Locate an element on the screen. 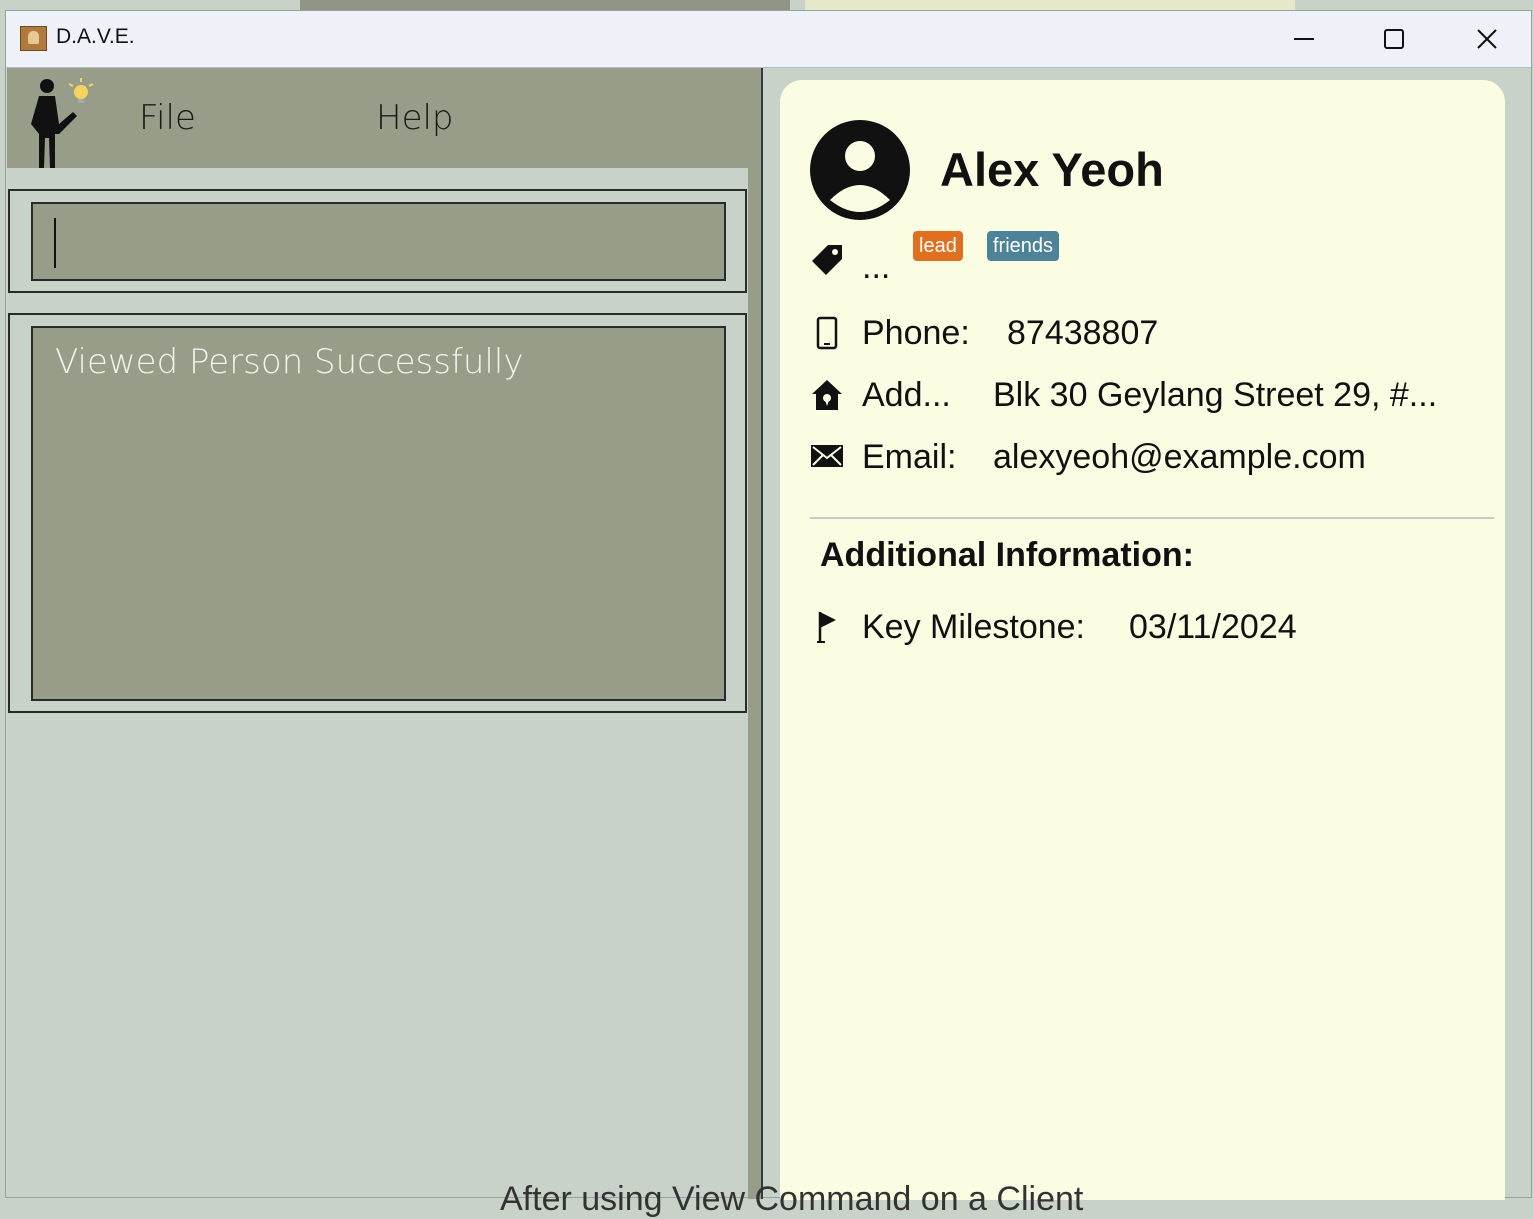 The width and height of the screenshot is (1533, 1219). close-icon is located at coordinates (1487, 39).